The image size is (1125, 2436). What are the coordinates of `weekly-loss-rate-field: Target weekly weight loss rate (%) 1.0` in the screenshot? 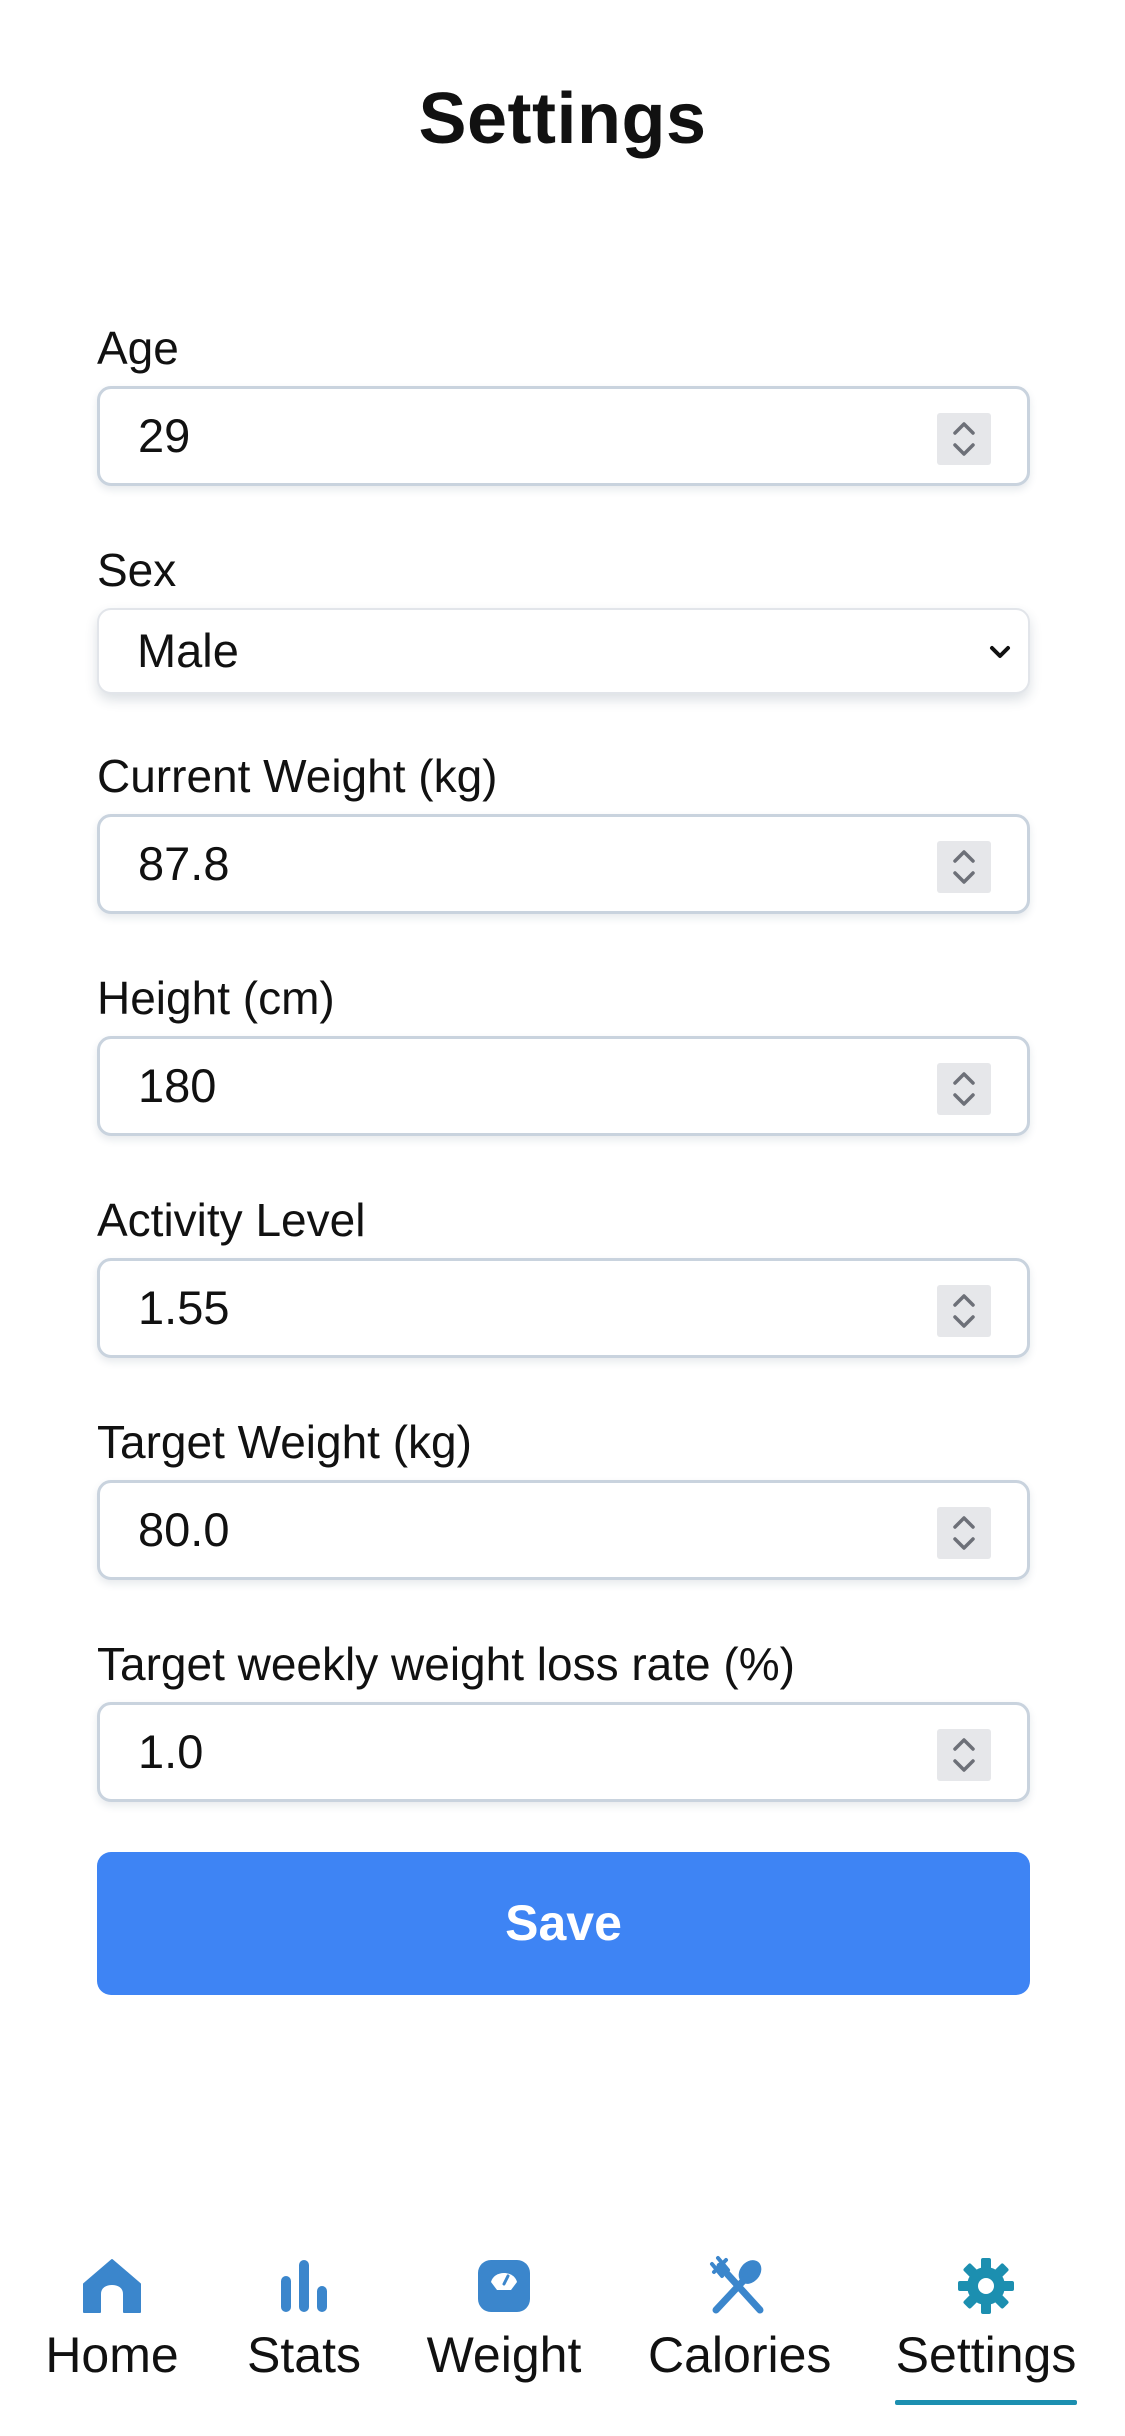 It's located at (563, 1718).